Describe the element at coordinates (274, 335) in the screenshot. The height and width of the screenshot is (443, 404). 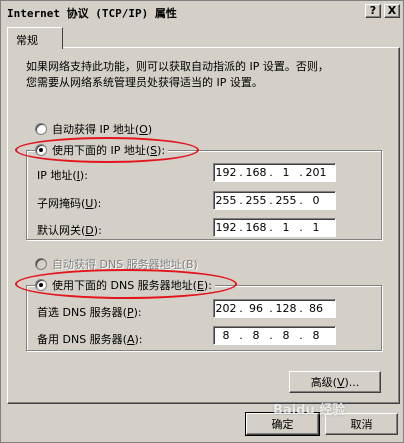
I see `alternate-dns-input: 8. 8. 8. 8` at that location.